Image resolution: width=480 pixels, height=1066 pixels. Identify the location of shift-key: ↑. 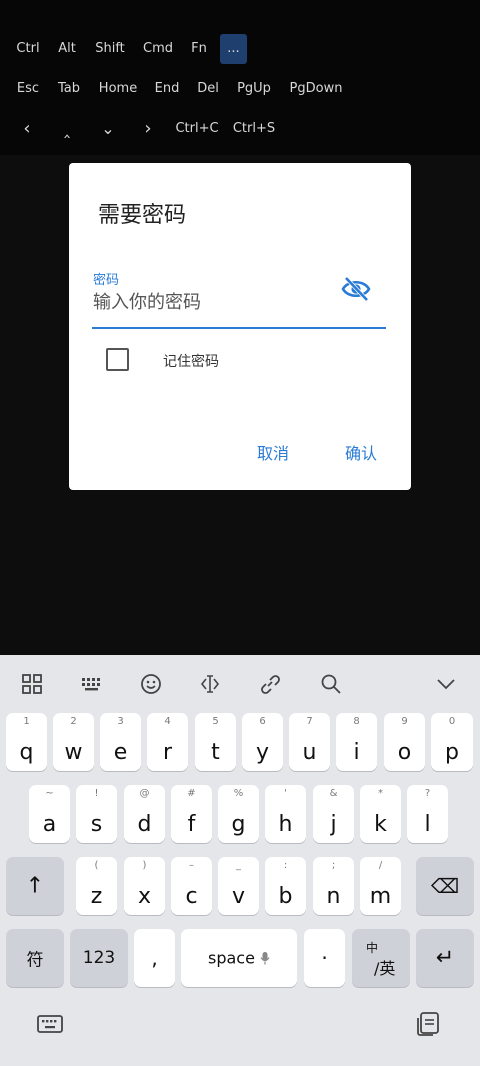
(35, 886).